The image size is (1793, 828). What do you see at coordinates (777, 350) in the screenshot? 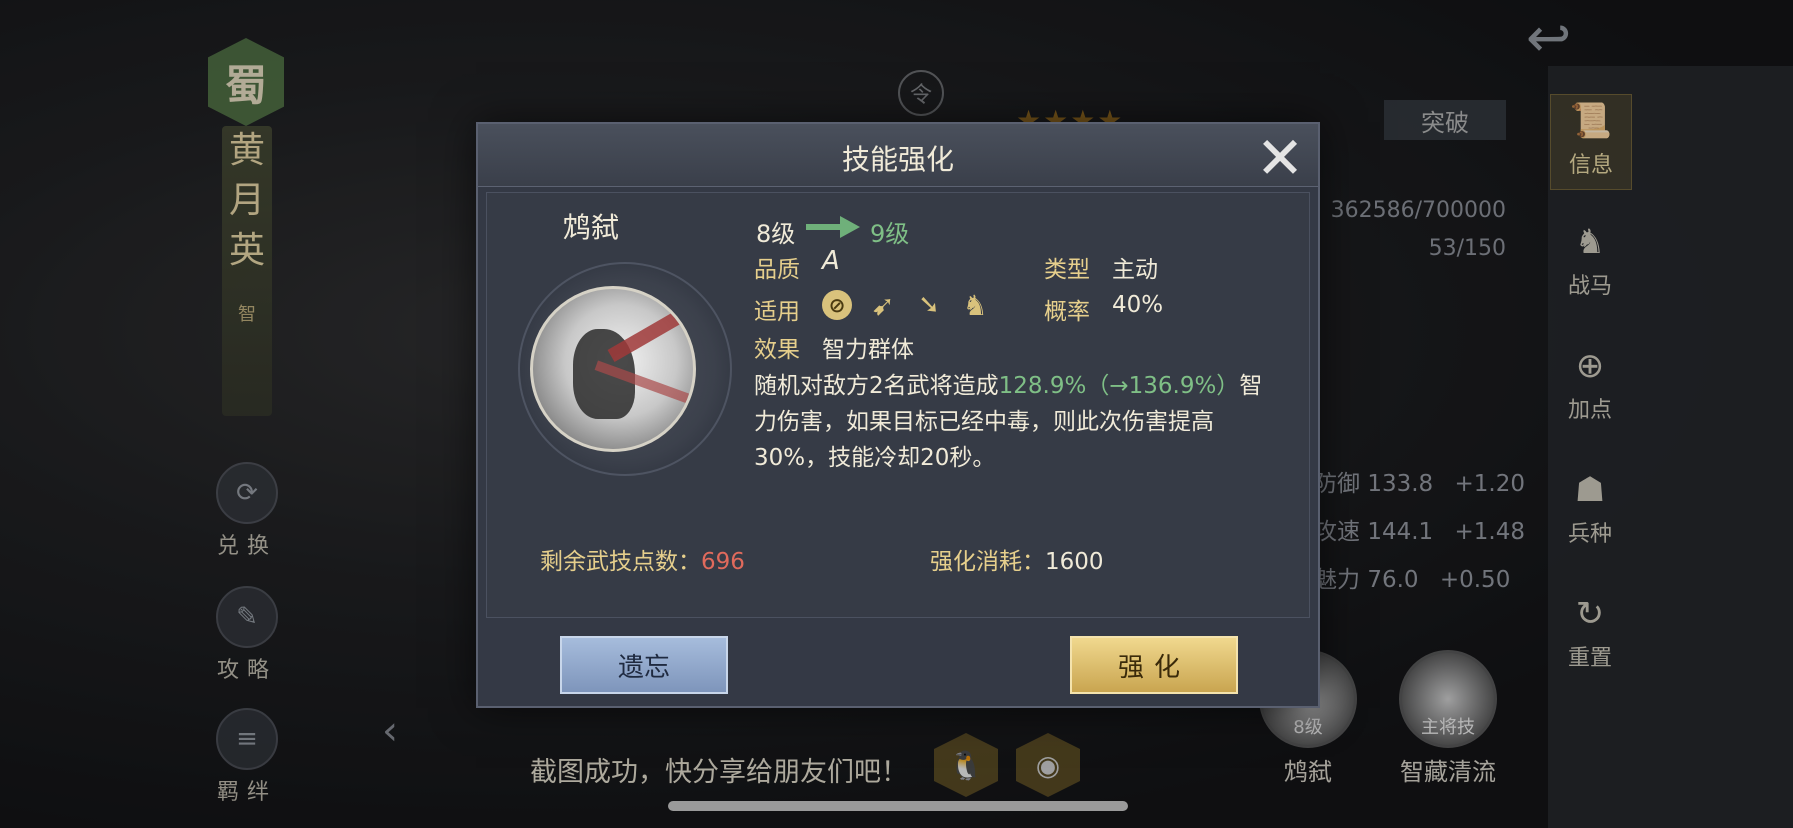
I see `effect-label: 效果` at bounding box center [777, 350].